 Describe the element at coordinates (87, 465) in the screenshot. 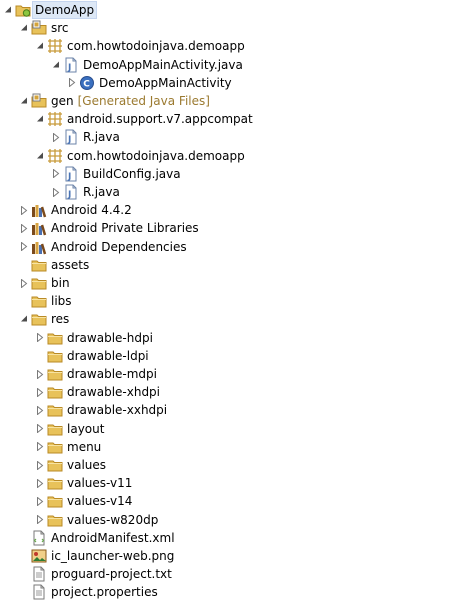

I see `tree-item-label: values` at that location.